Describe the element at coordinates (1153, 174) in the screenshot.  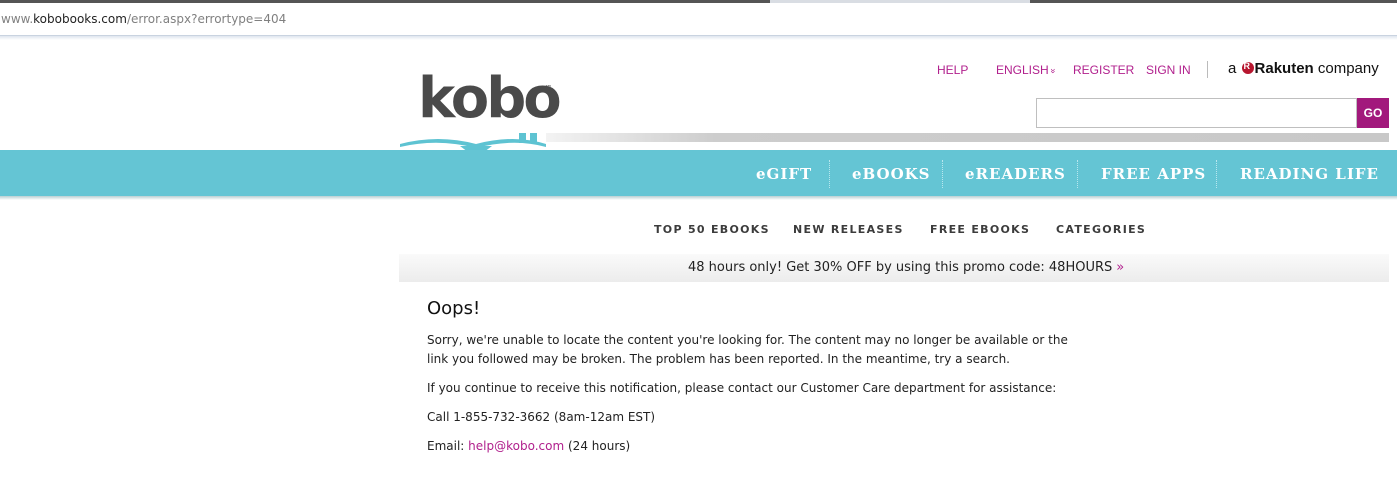
I see `nav-free-apps: FREE APPS` at that location.